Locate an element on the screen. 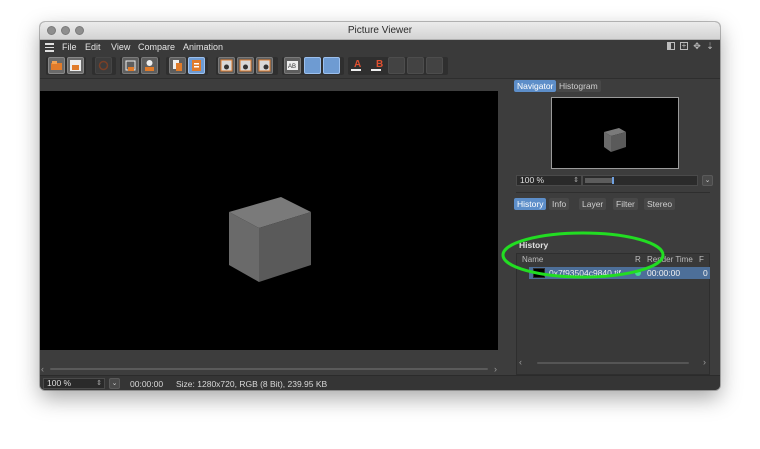  navigator-zoom-stepper-icon: ⇕ is located at coordinates (576, 180).